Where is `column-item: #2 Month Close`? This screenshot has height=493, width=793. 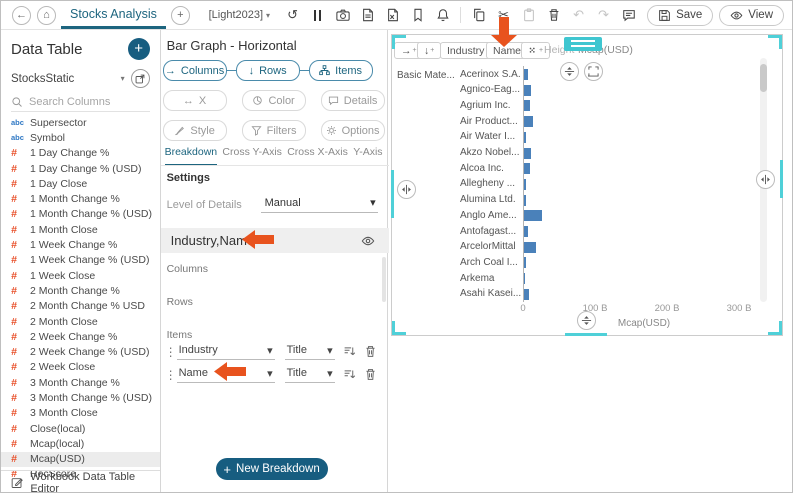
column-item: #2 Month Close is located at coordinates (80, 321).